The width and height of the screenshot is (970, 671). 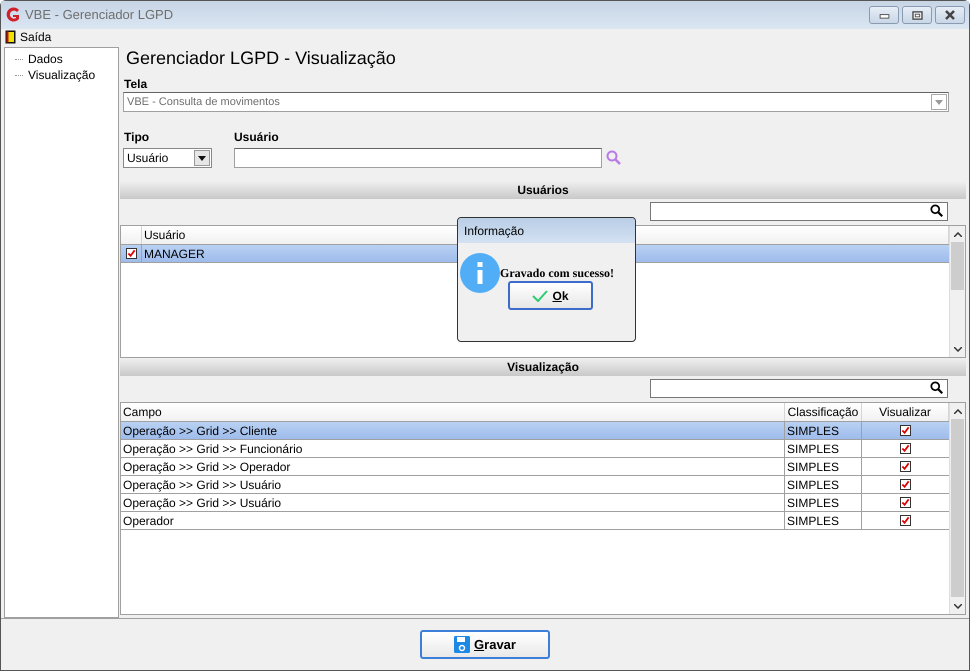 I want to click on section-header: Visualização, so click(x=543, y=367).